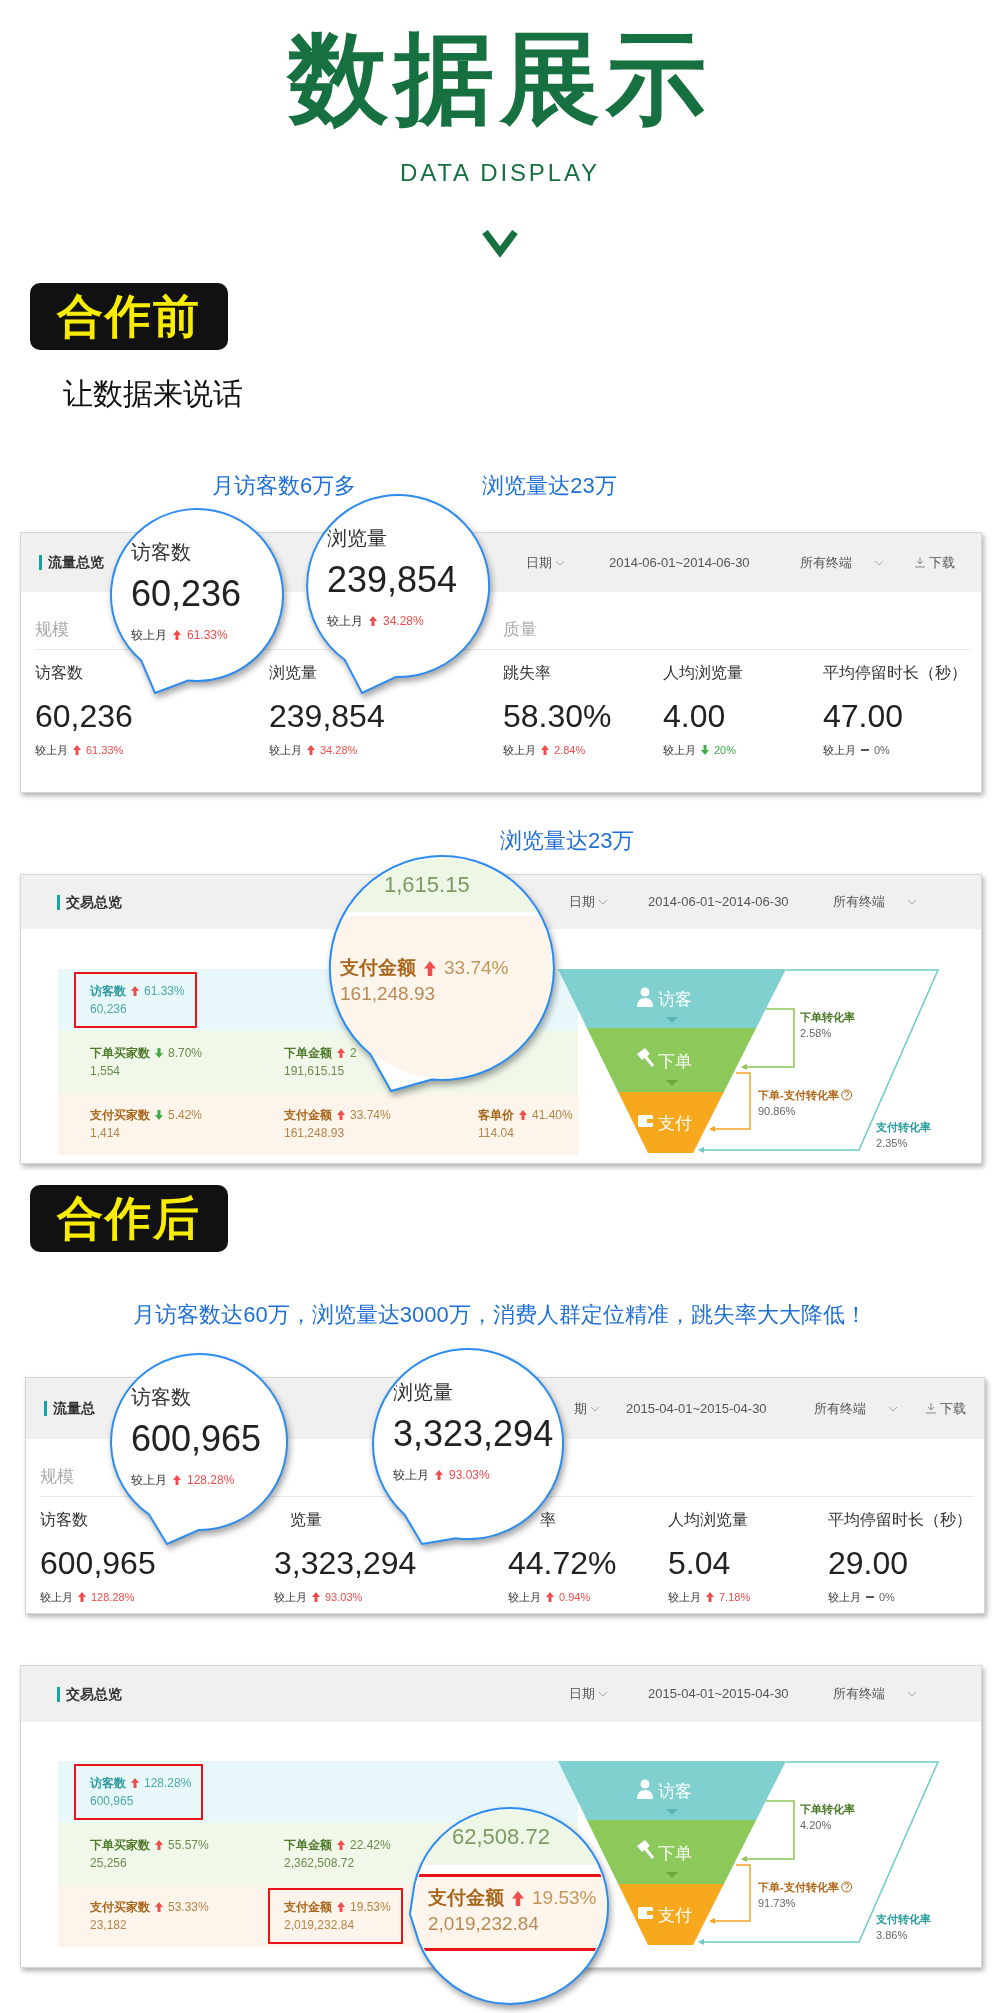 The image size is (1000, 2013). Describe the element at coordinates (816, 1825) in the screenshot. I see `rate-value: 4.20%` at that location.